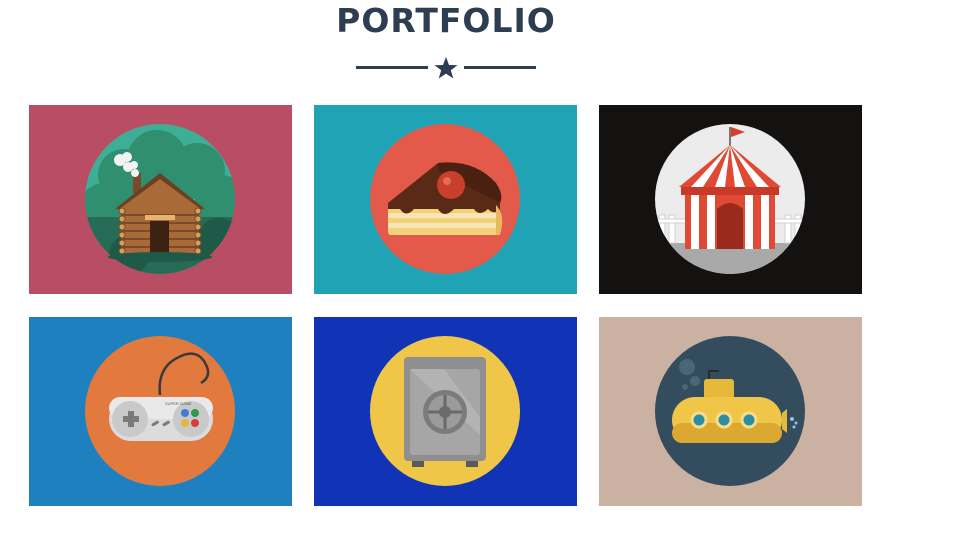  I want to click on portfolio-item-controller: SUPER GAME, so click(160, 411).